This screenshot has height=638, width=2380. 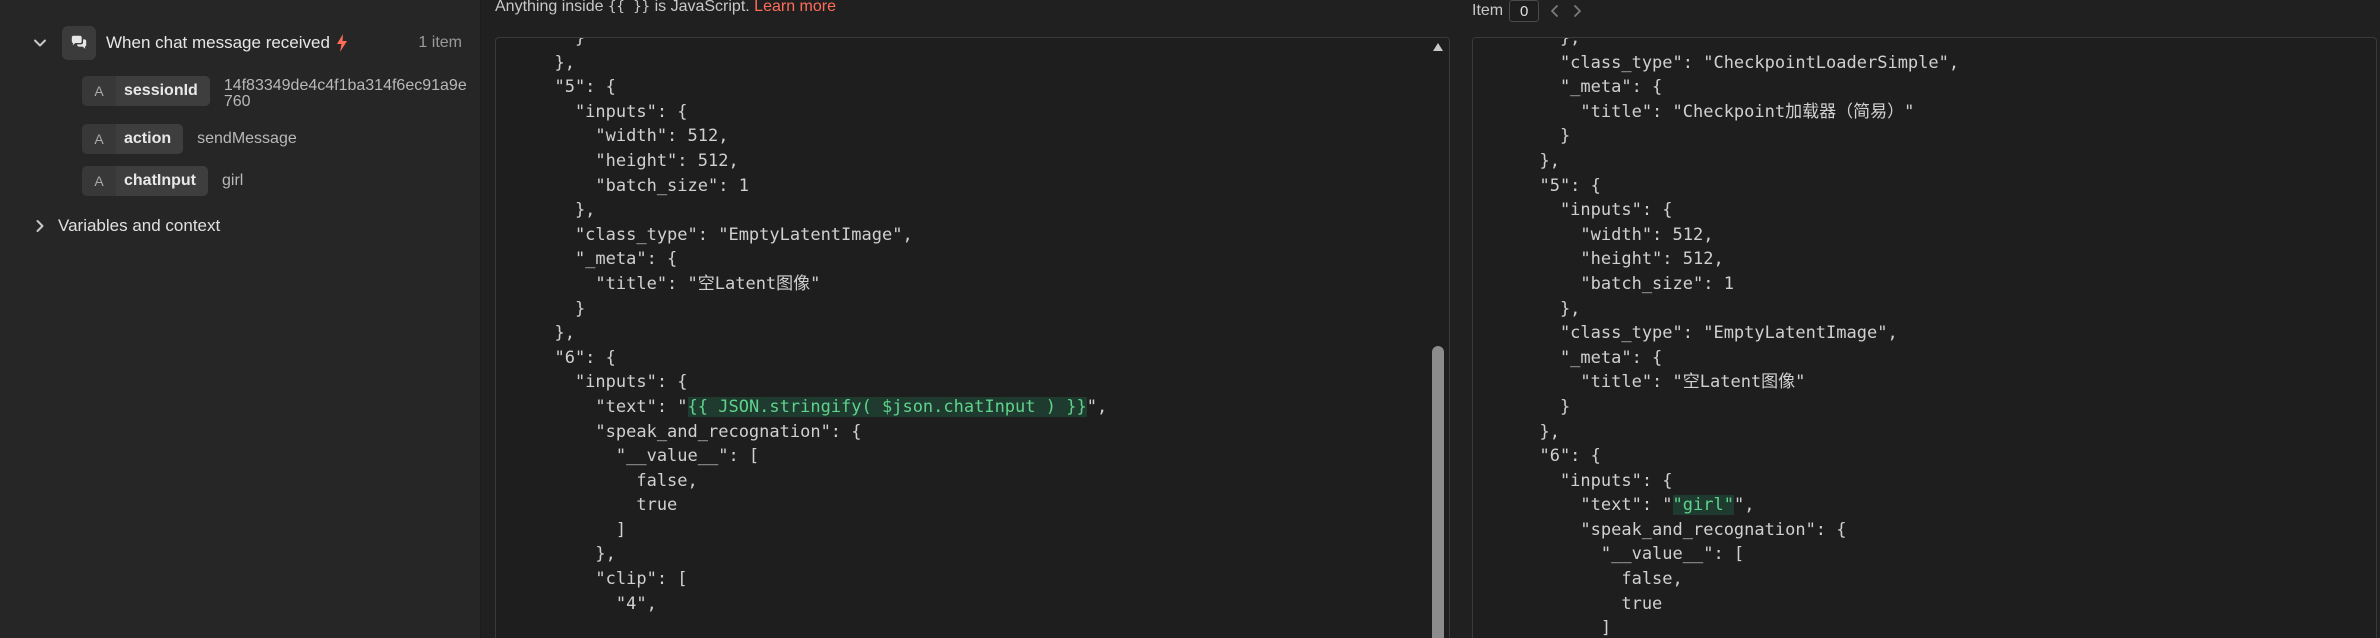 I want to click on field-name: sessionId, so click(x=163, y=91).